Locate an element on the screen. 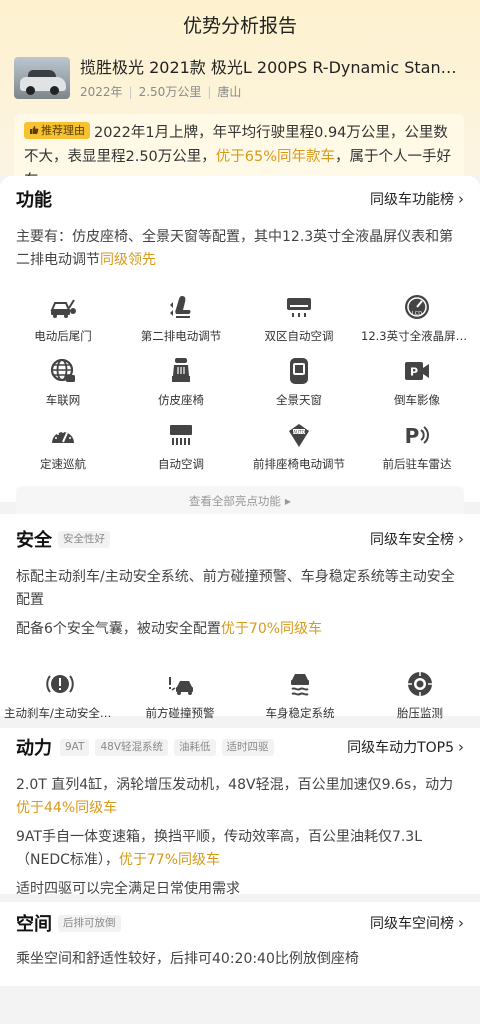 This screenshot has width=480, height=1024. feature-item: 定速巡航 is located at coordinates (63, 446).